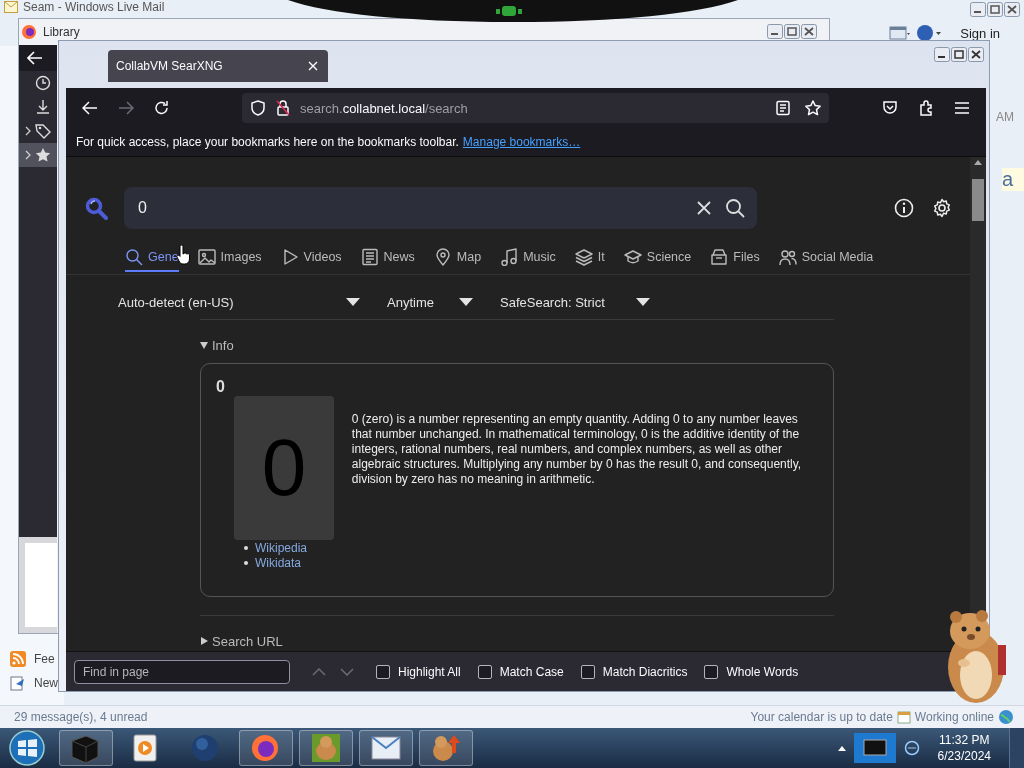  What do you see at coordinates (1006, 717) in the screenshot?
I see `globe-icon` at bounding box center [1006, 717].